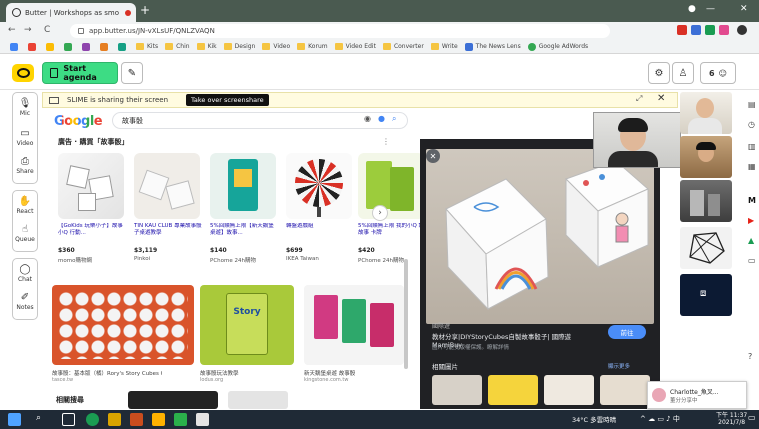  What do you see at coordinates (751, 240) in the screenshot?
I see `drive-icon: ▲` at bounding box center [751, 240].